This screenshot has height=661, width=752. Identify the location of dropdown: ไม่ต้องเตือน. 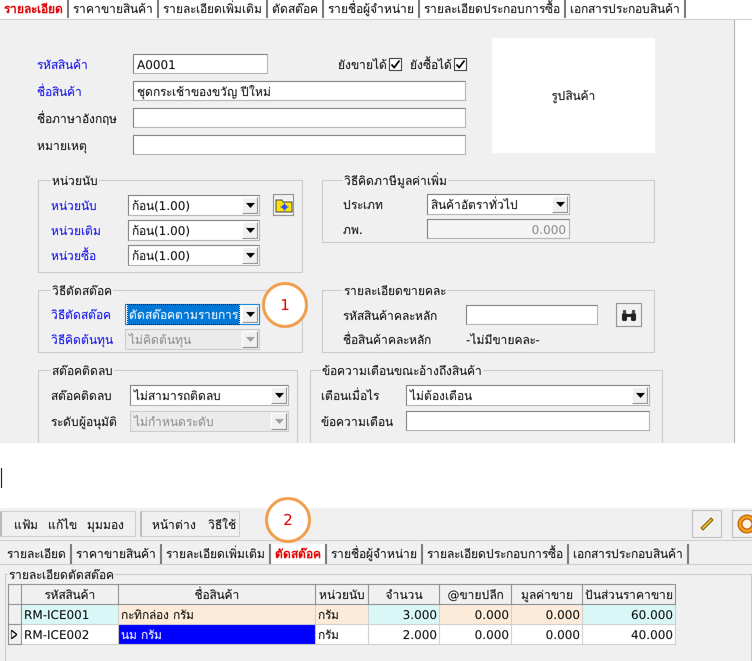
(528, 395).